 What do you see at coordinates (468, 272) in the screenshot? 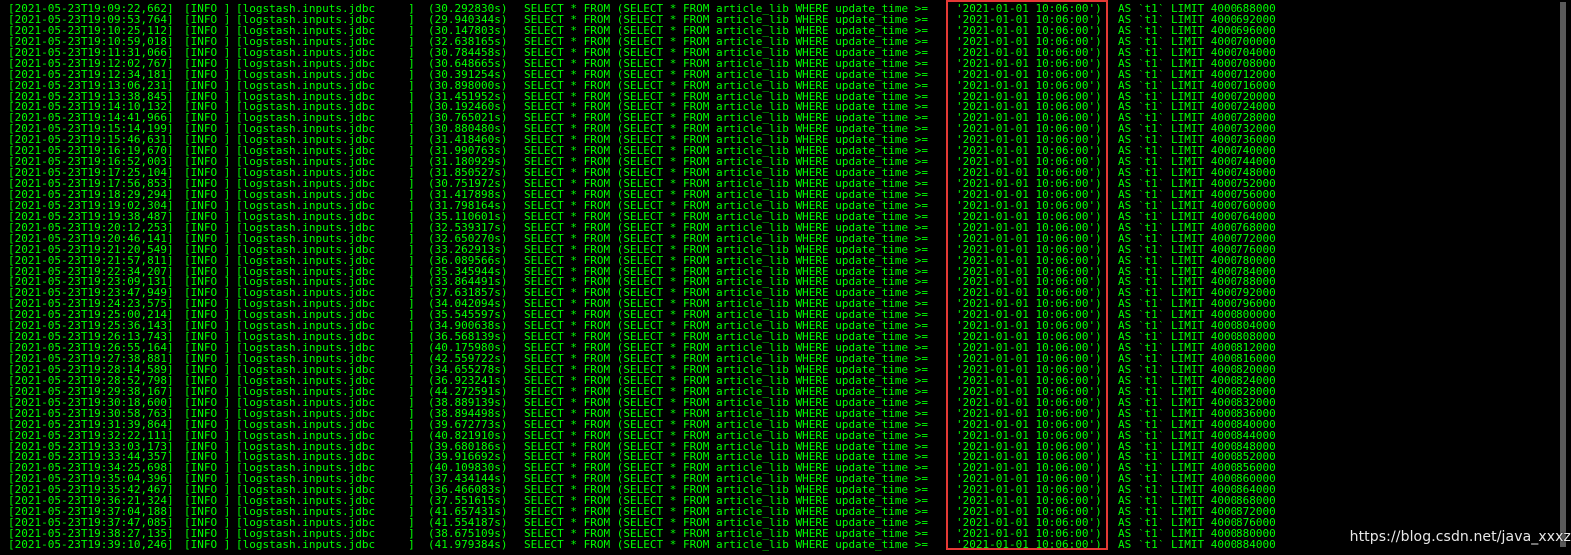
I see `log-duration: (35.345944s)` at bounding box center [468, 272].